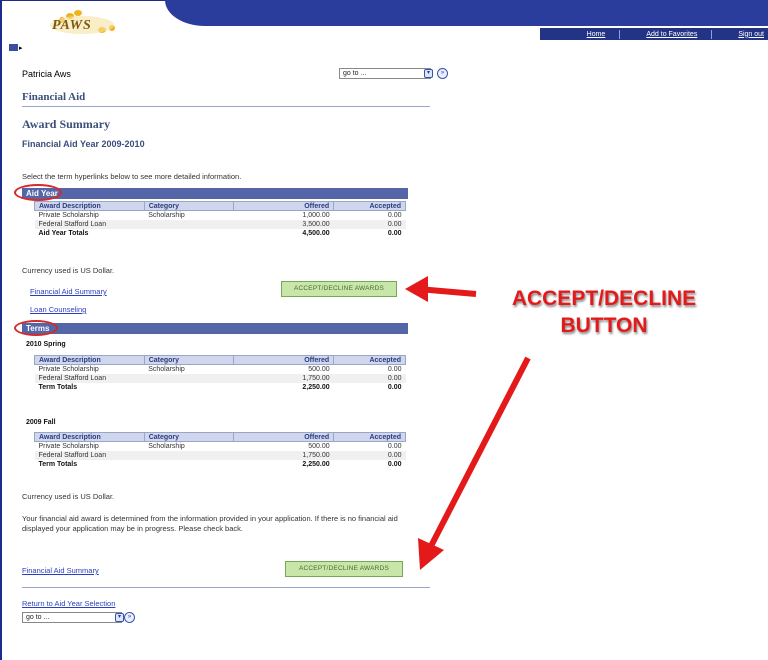  What do you see at coordinates (41, 422) in the screenshot?
I see `term-name: 2009 Fall` at bounding box center [41, 422].